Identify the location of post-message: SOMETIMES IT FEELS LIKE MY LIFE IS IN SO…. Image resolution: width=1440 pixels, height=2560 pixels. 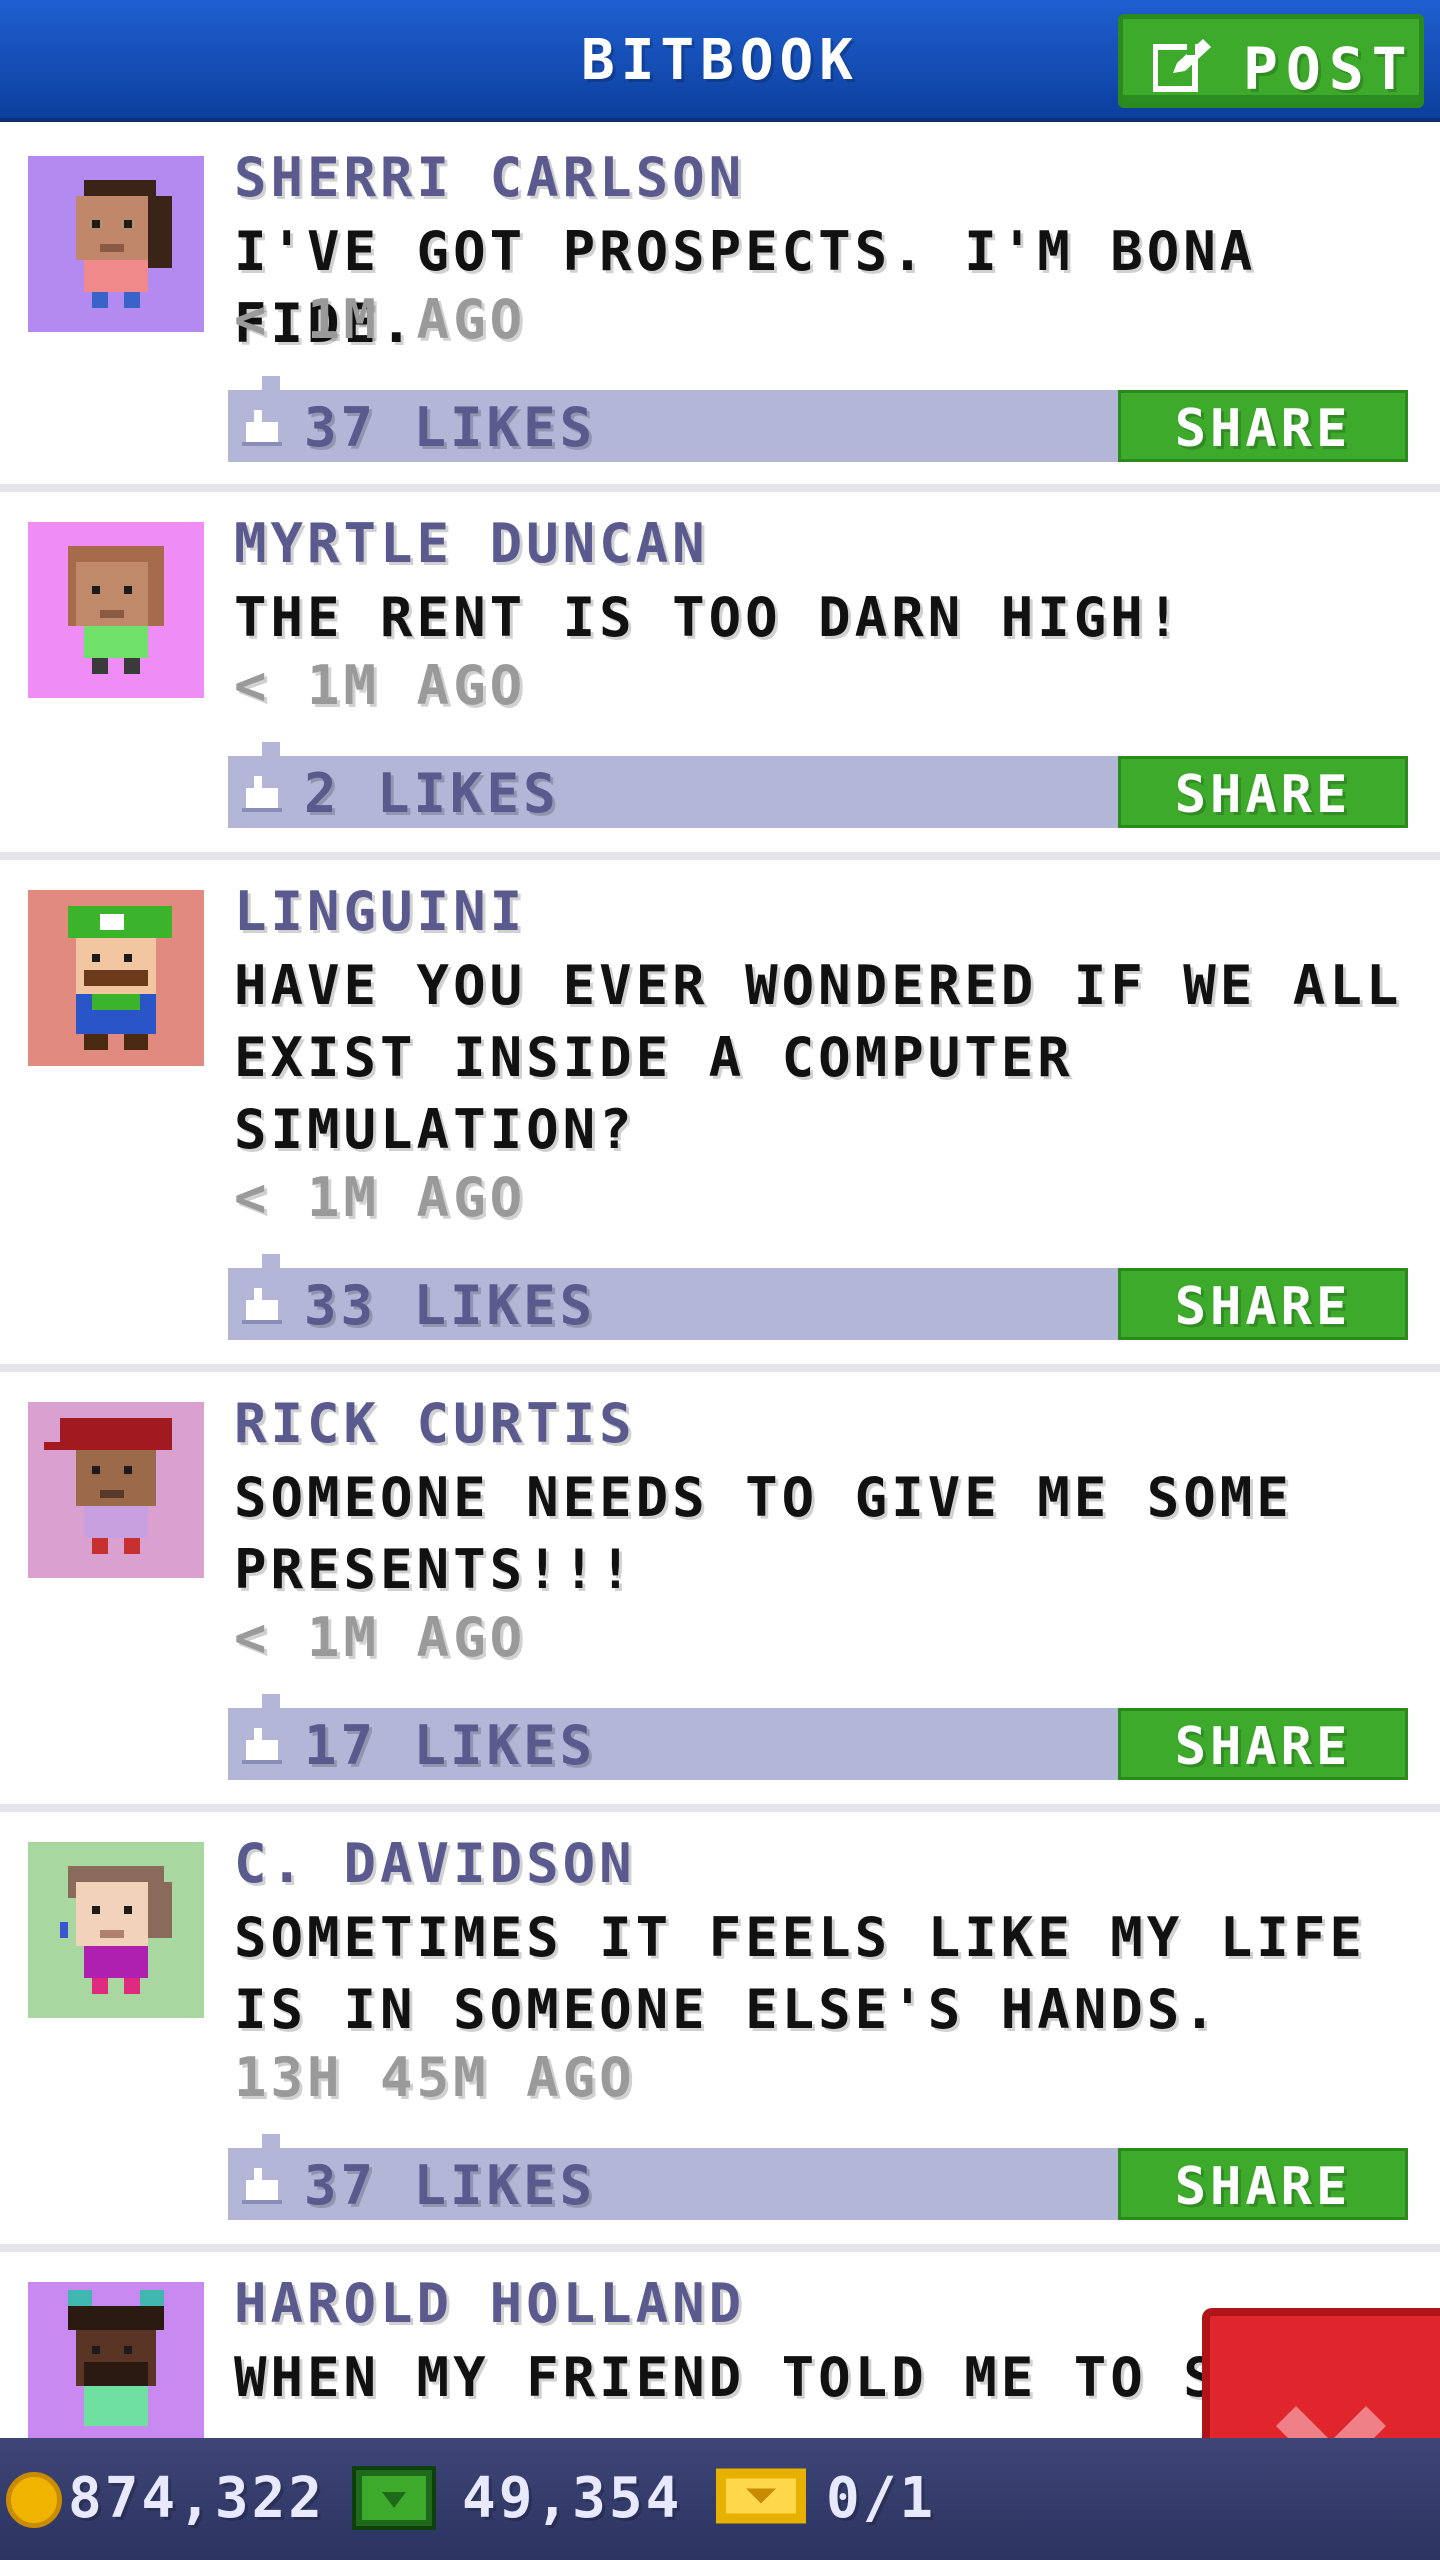
(800, 1973).